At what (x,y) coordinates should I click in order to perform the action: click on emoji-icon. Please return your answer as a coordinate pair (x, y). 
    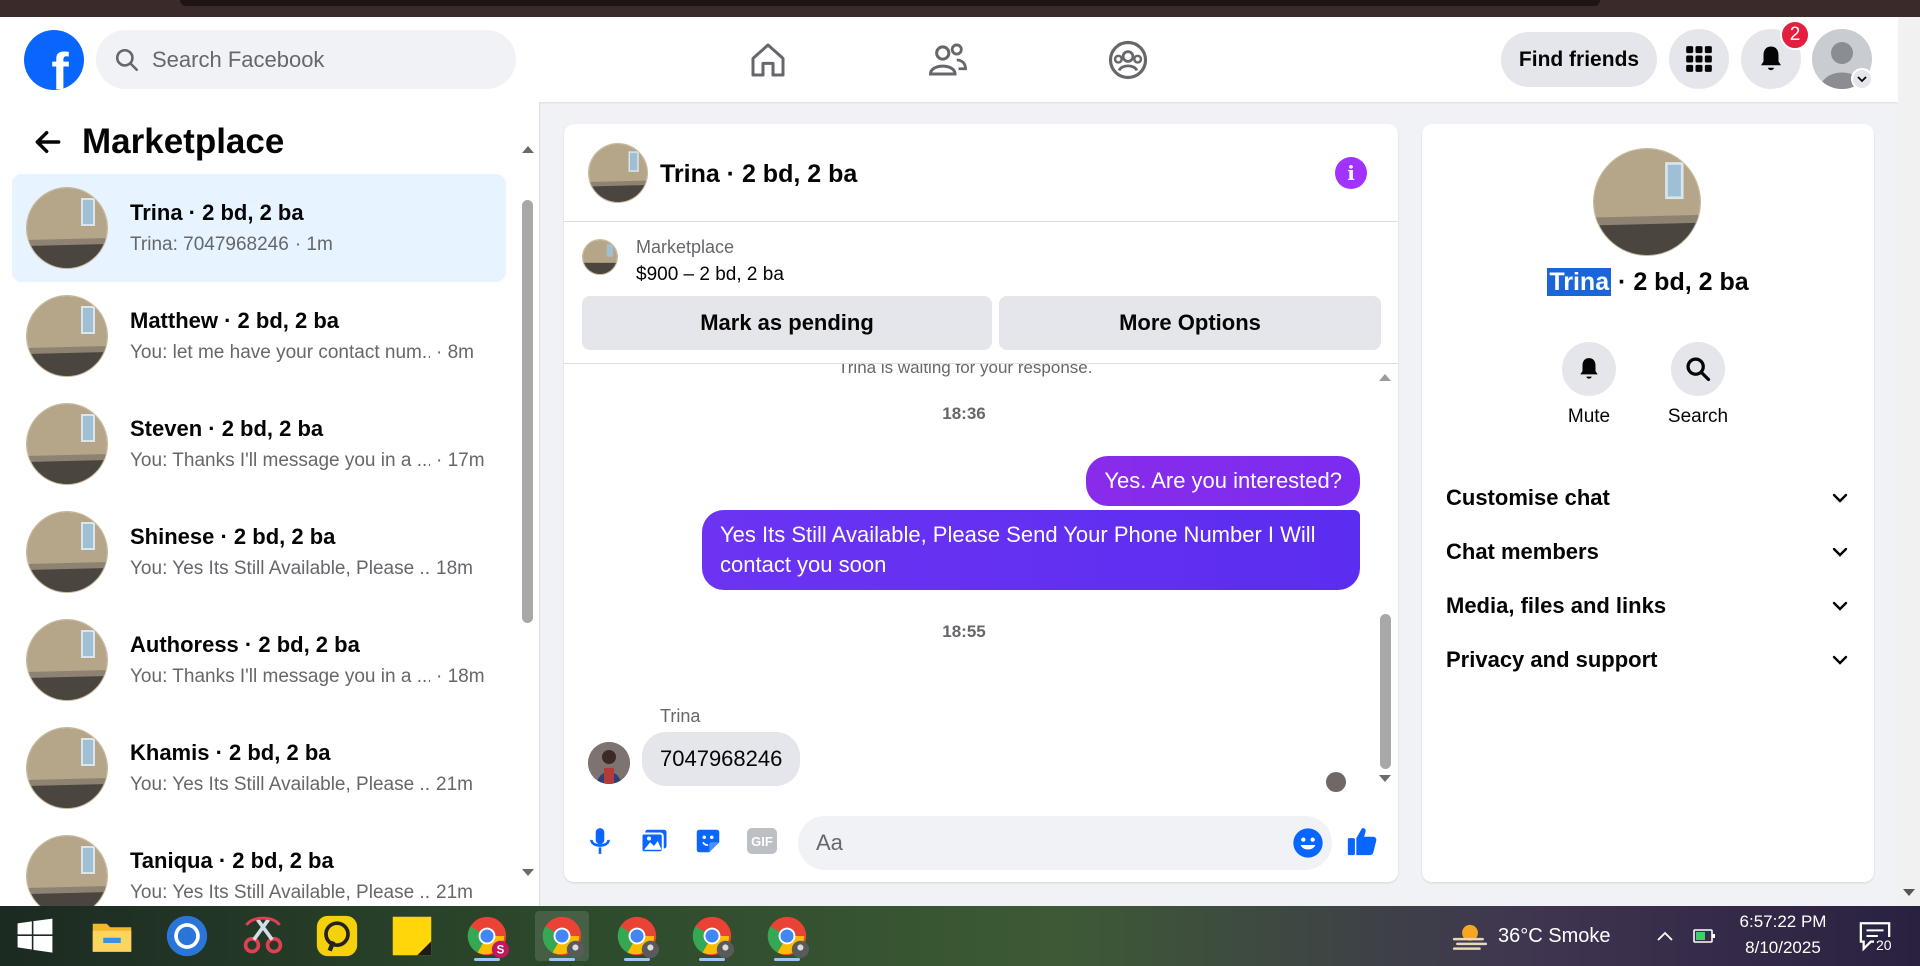
    Looking at the image, I should click on (1308, 843).